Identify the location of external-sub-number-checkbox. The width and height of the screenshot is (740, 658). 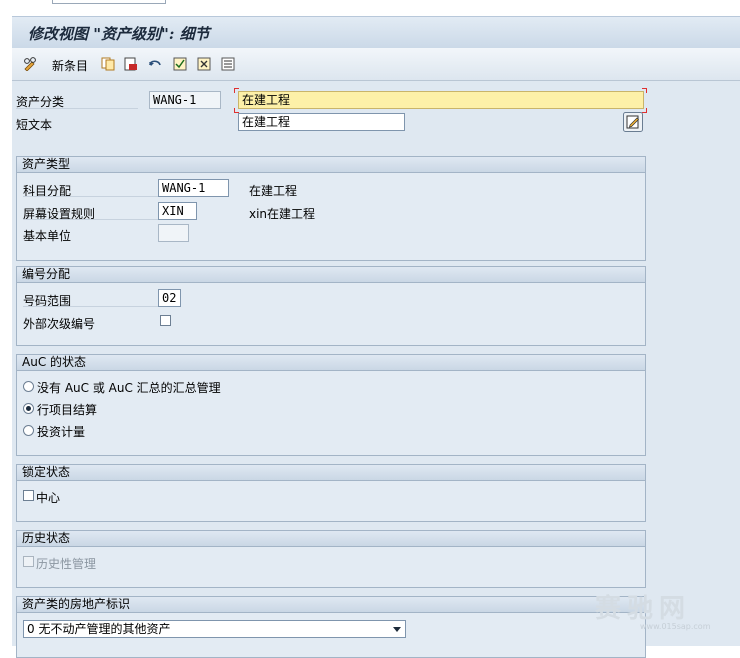
(165, 320).